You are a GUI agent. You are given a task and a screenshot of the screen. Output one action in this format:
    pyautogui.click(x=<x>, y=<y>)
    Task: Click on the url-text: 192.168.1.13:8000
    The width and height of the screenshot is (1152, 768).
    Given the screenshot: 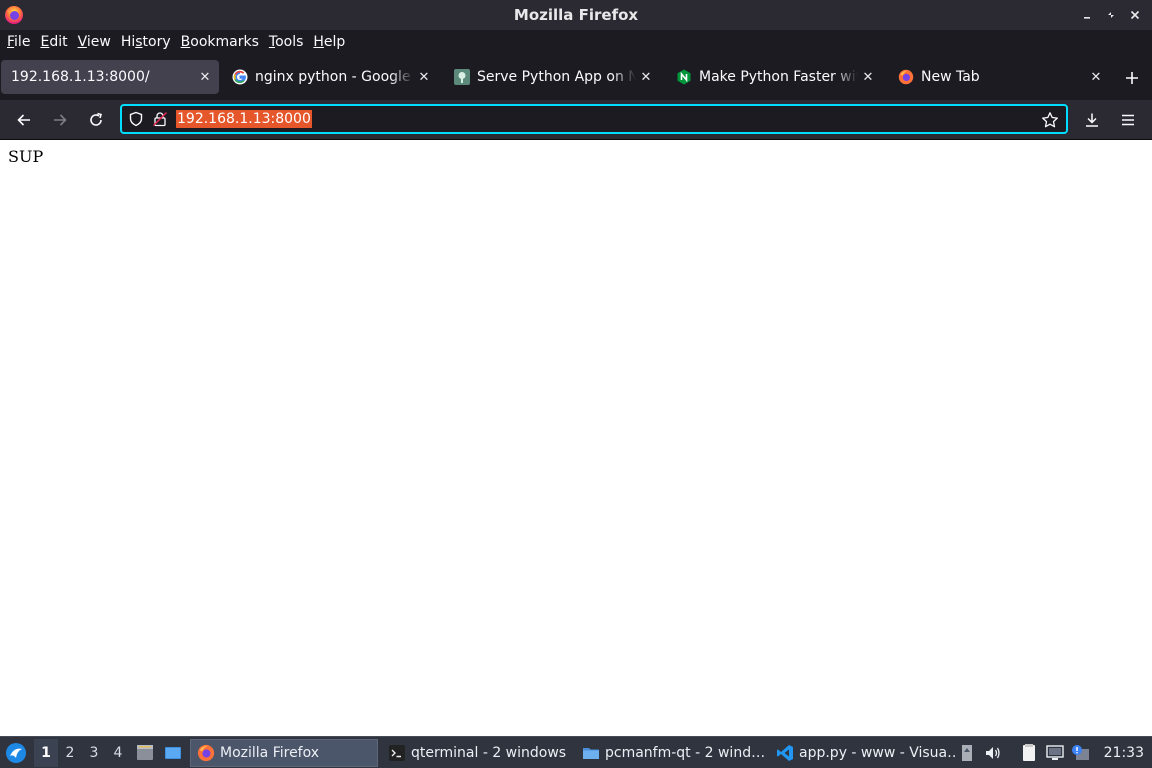 What is the action you would take?
    pyautogui.click(x=244, y=119)
    